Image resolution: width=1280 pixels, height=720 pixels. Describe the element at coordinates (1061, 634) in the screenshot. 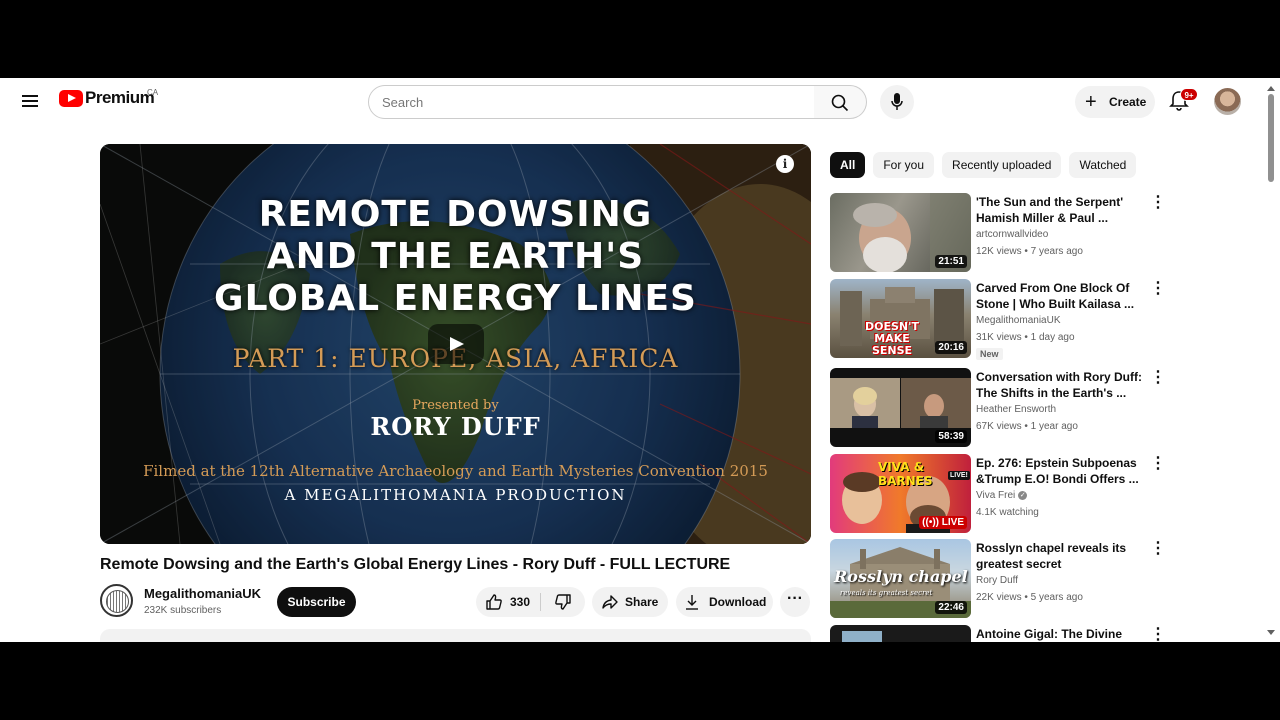

I see `recommendation-title: Antoine Gigal: The Divine Island` at that location.